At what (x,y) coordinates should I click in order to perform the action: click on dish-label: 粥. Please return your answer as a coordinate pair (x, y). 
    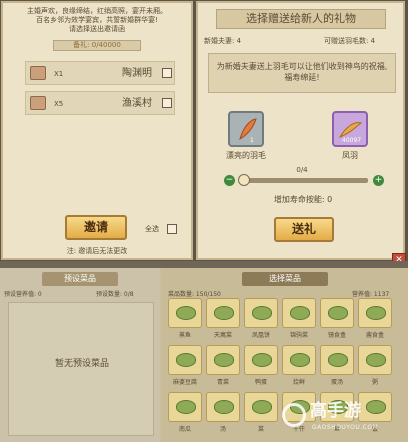
    Looking at the image, I should click on (374, 382).